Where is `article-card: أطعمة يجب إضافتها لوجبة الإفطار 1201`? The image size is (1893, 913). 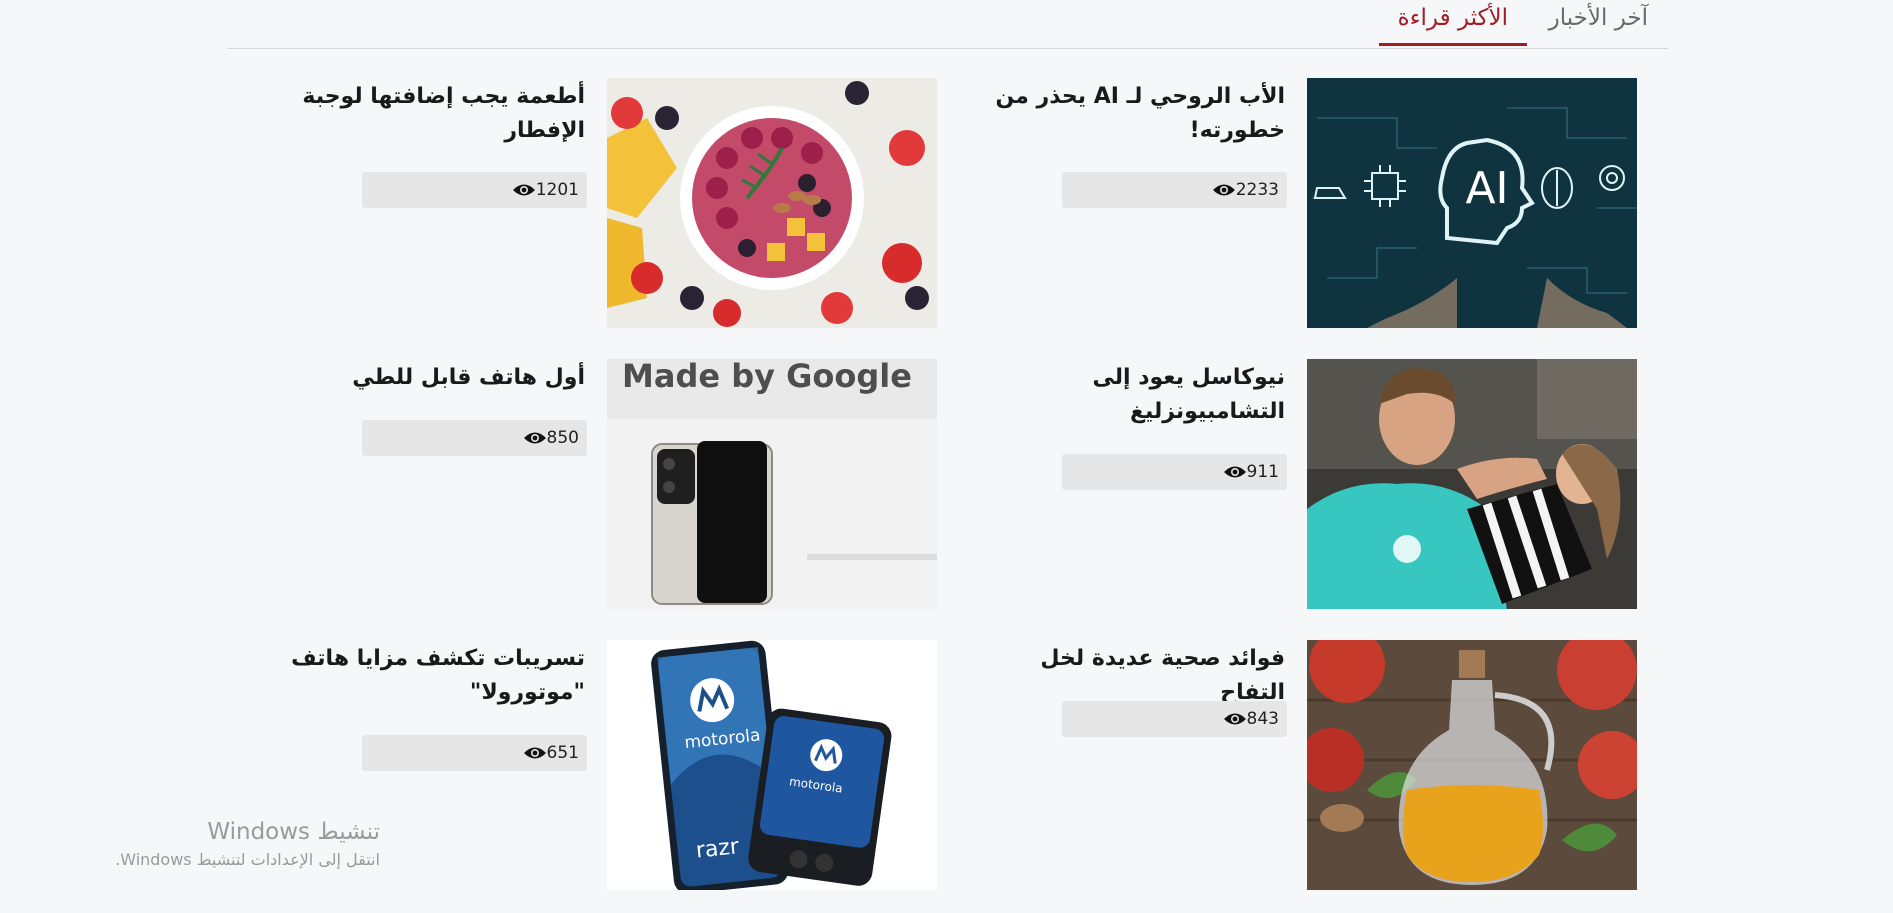 article-card: أطعمة يجب إضافتها لوجبة الإفطار 1201 is located at coordinates (619, 203).